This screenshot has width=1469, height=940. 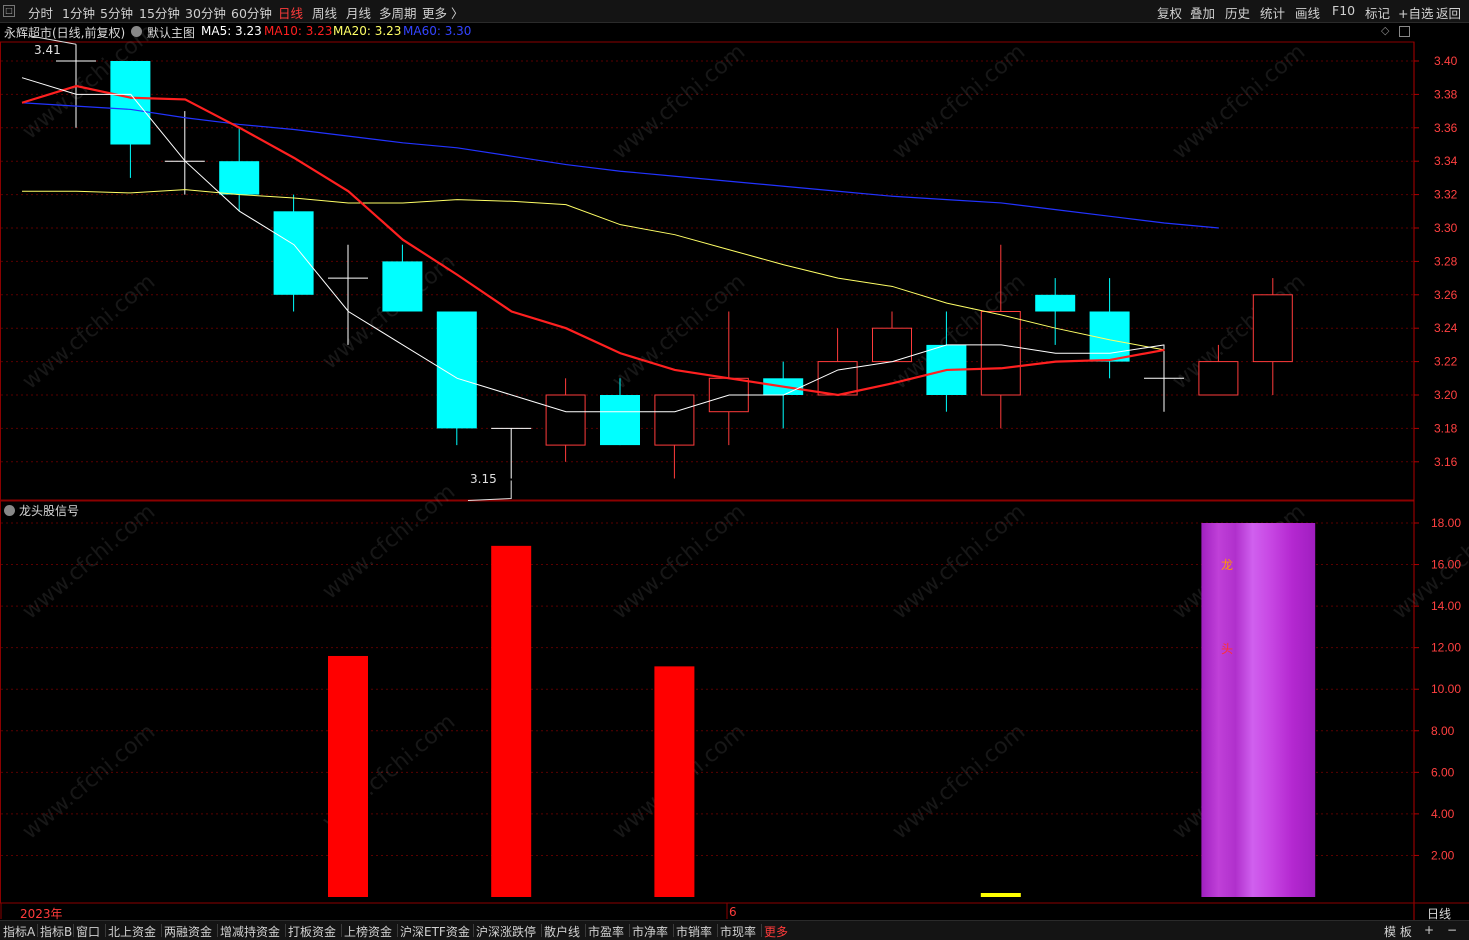 What do you see at coordinates (437, 31) in the screenshot?
I see `ma60-label: MA60: 3.30` at bounding box center [437, 31].